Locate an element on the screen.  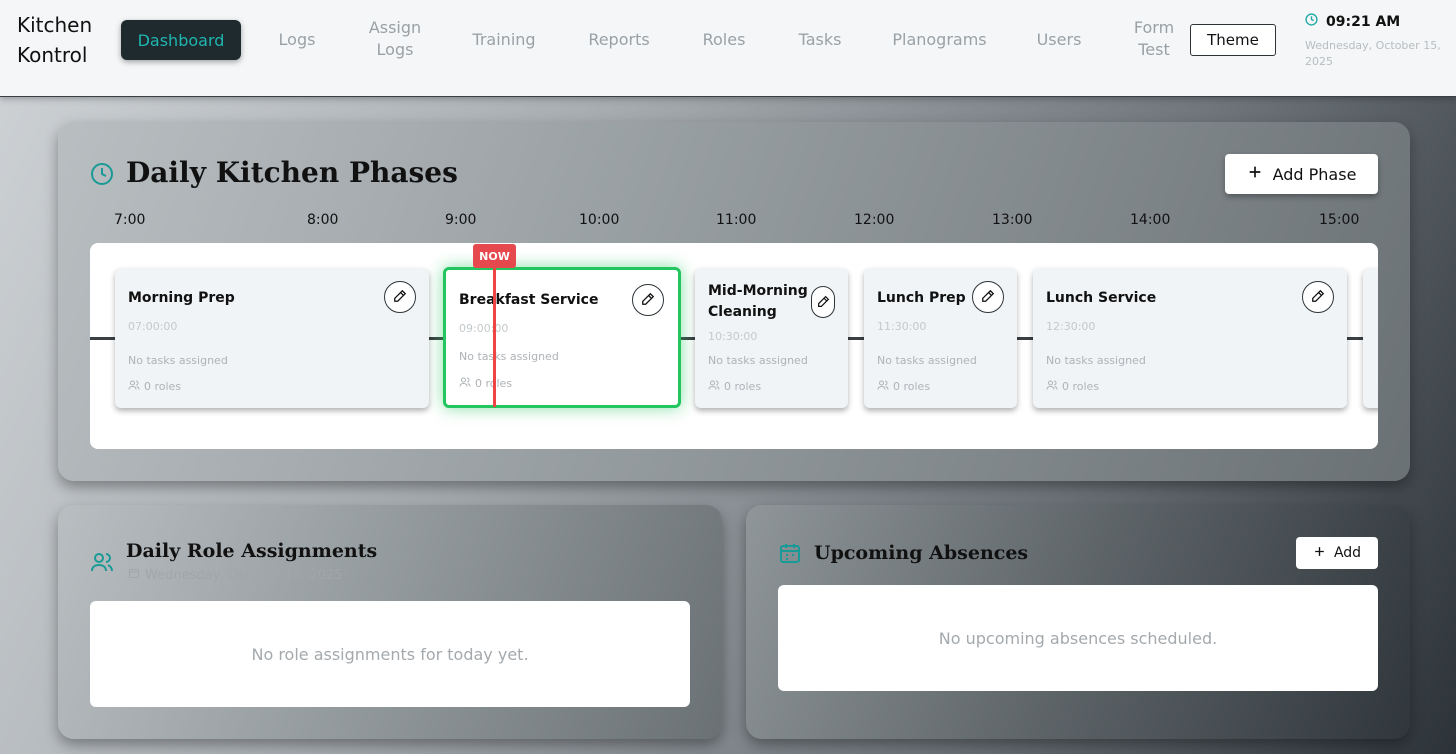
nav-assign-logs: Assign Logs is located at coordinates (395, 39).